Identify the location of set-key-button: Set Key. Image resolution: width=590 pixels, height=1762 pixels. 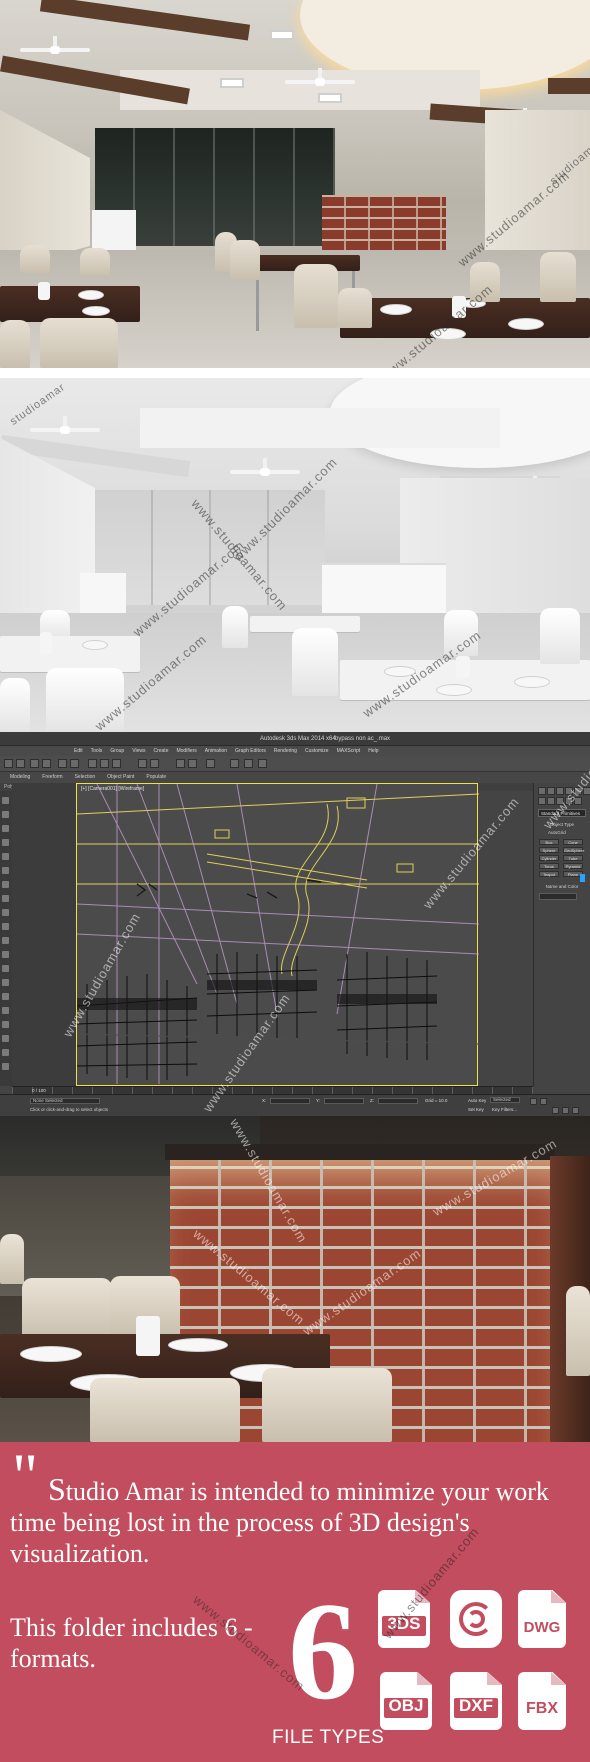
(476, 1109).